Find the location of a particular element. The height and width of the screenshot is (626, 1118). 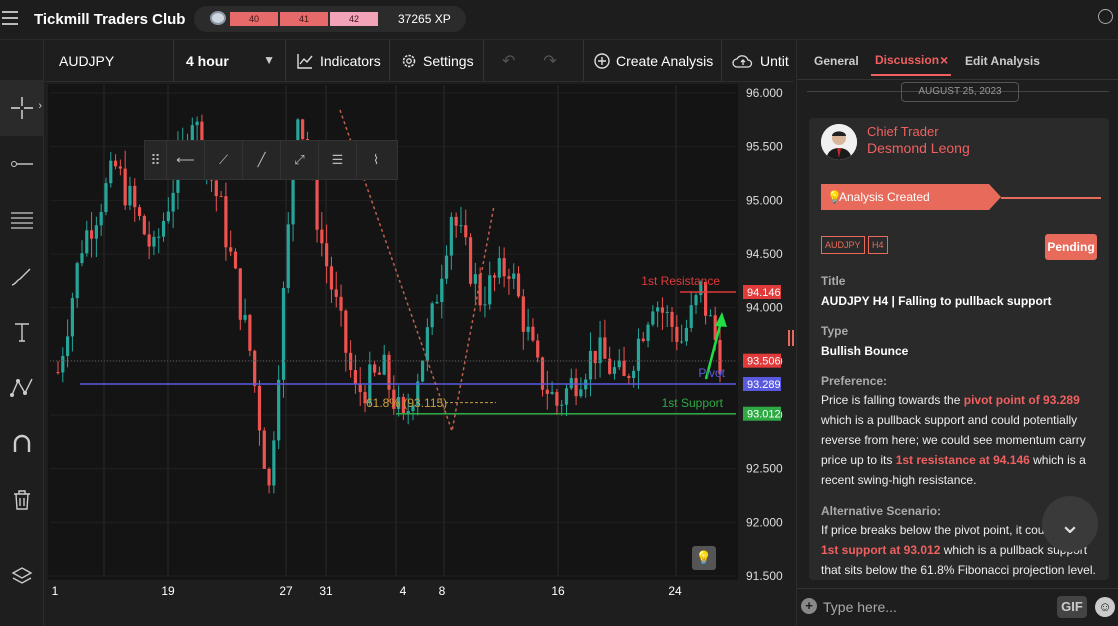

close-tab-icon: × is located at coordinates (944, 60).